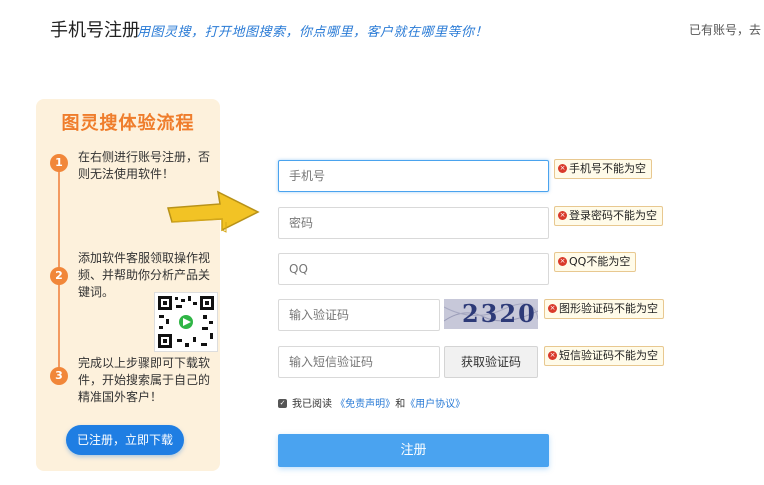 The width and height of the screenshot is (764, 485). What do you see at coordinates (365, 404) in the screenshot?
I see `disclaimer-link: 《免责声明》` at bounding box center [365, 404].